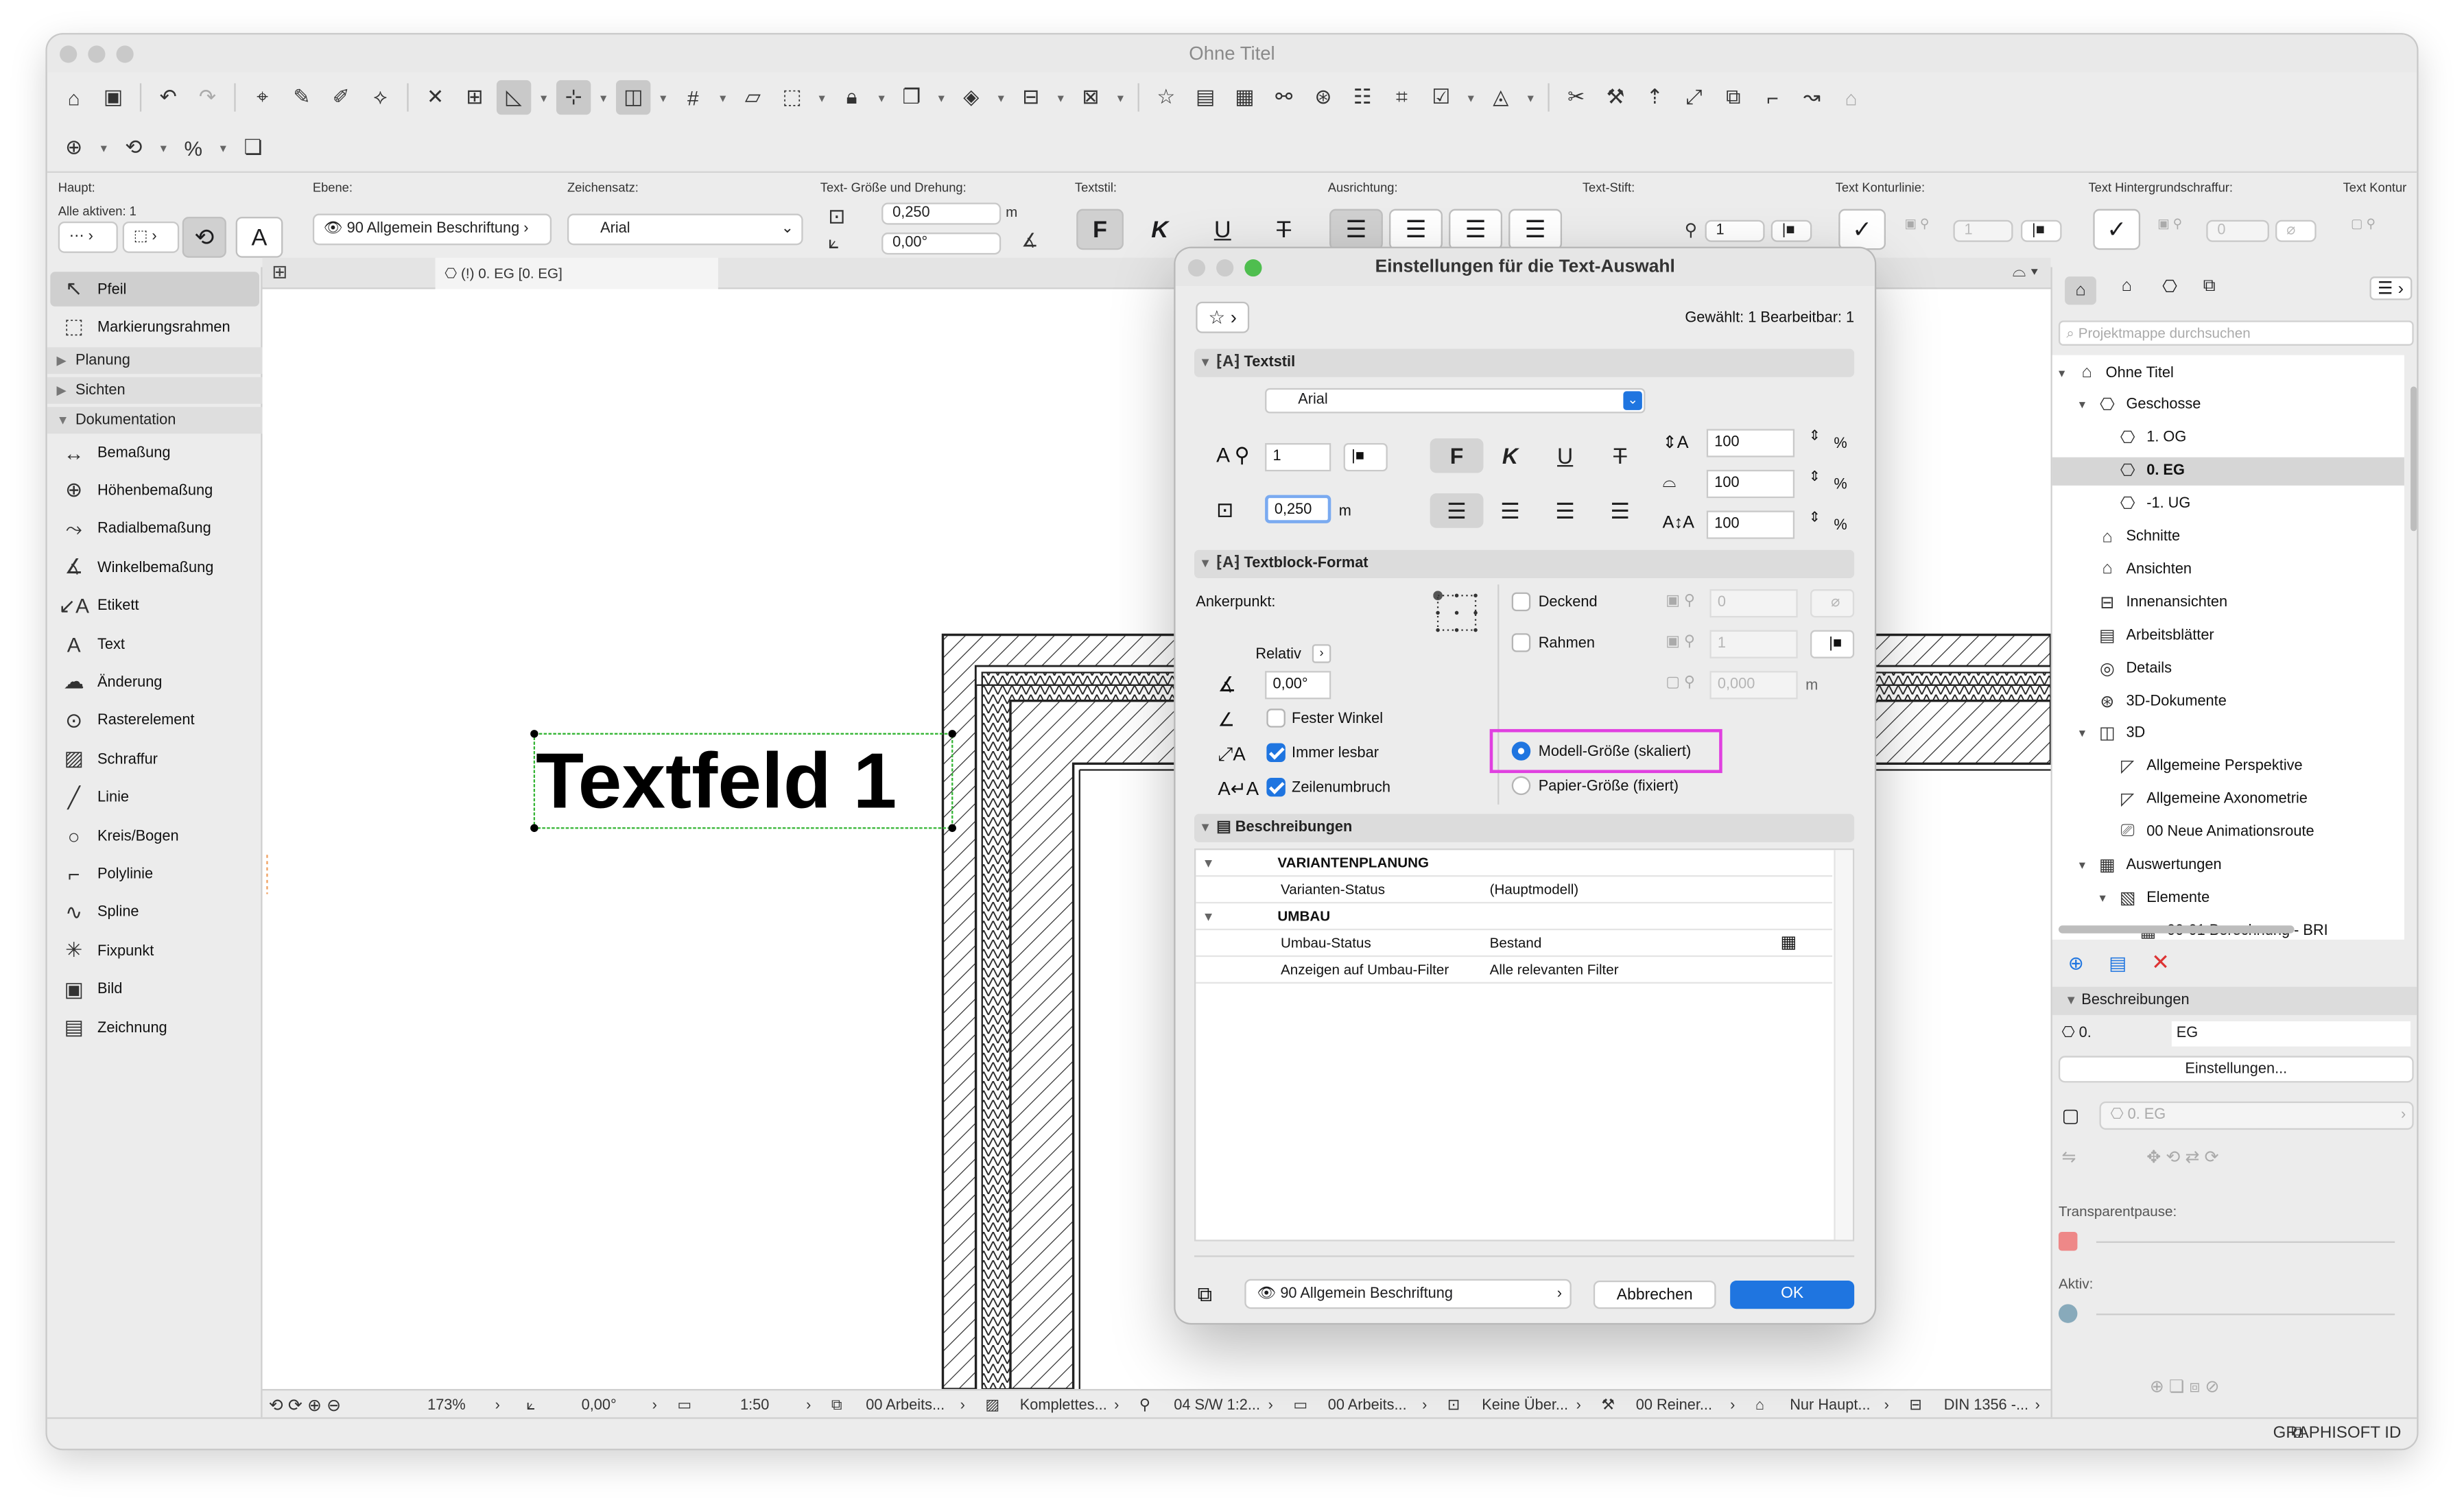 This screenshot has height=1509, width=2464. What do you see at coordinates (2256, 1115) in the screenshot?
I see `trace-view-dropdown: ⎔ 0. EG ›` at bounding box center [2256, 1115].